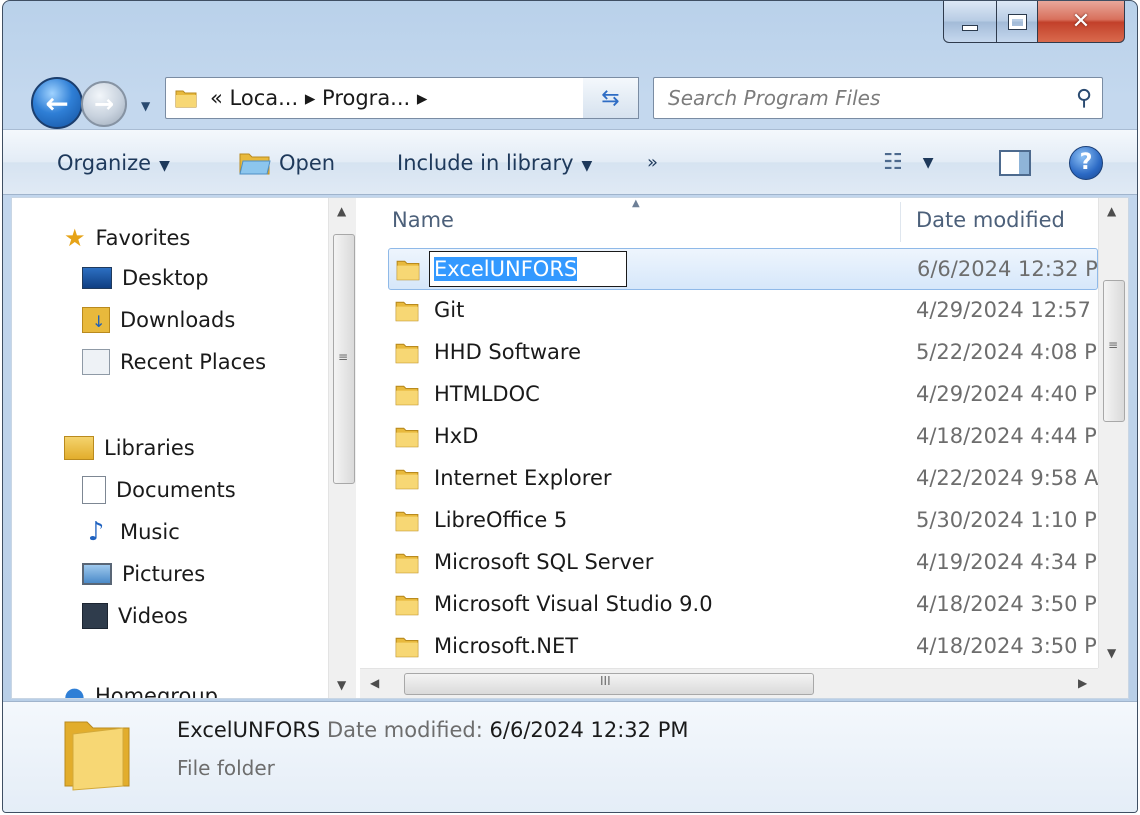 This screenshot has height=815, width=1140. Describe the element at coordinates (1007, 604) in the screenshot. I see `file-date: 4/18/2024 3:50 PM` at that location.